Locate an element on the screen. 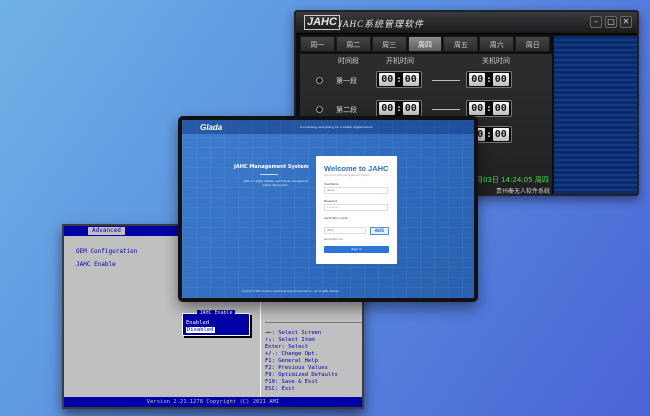 This screenshot has height=416, width=650. glada-logo: Glada is located at coordinates (211, 127).